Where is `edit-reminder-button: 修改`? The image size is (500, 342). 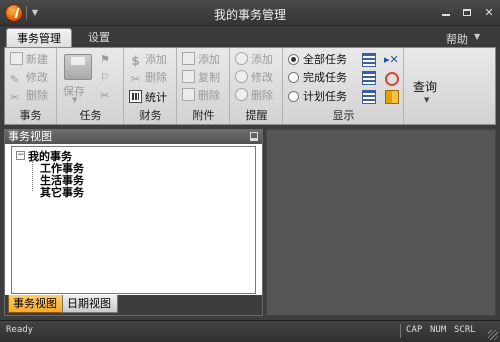
edit-reminder-button: 修改 is located at coordinates (254, 78).